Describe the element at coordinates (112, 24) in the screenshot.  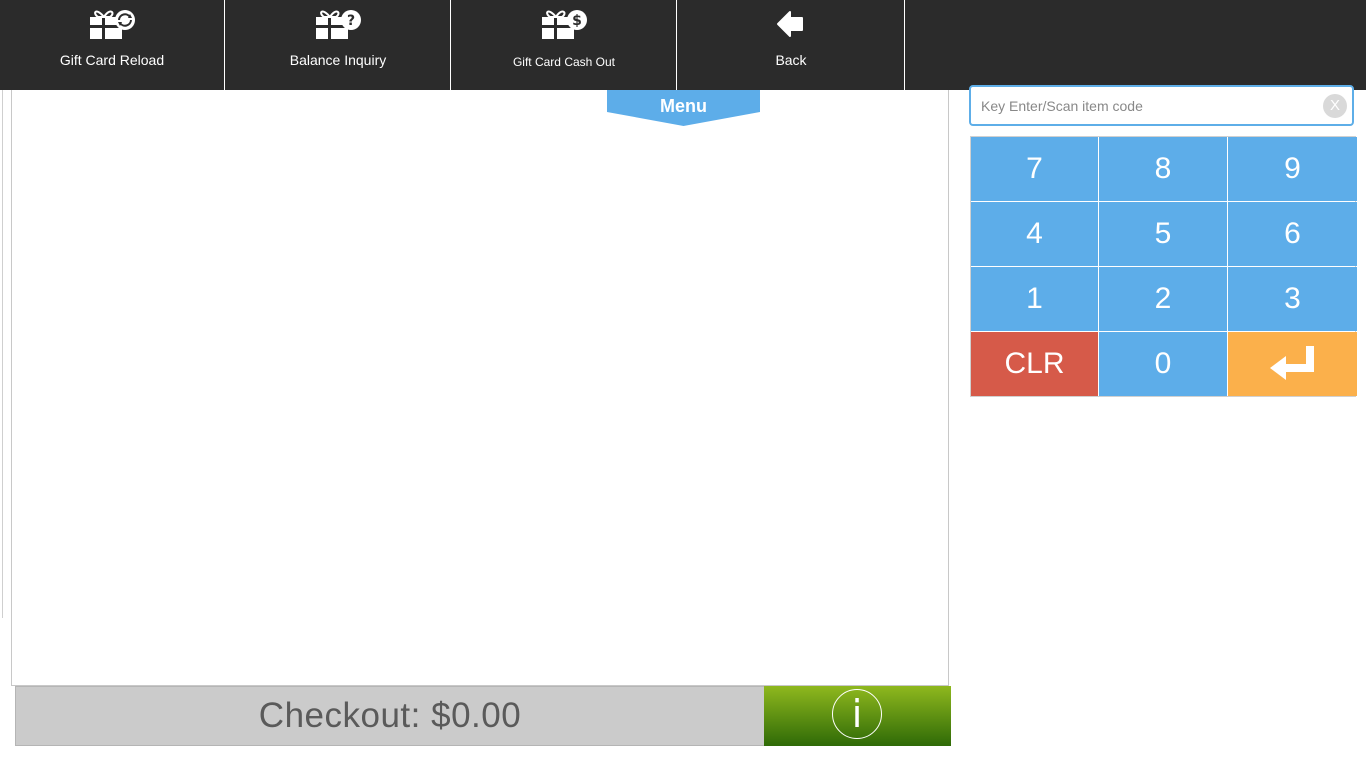
I see `gift-card-reload-icon` at that location.